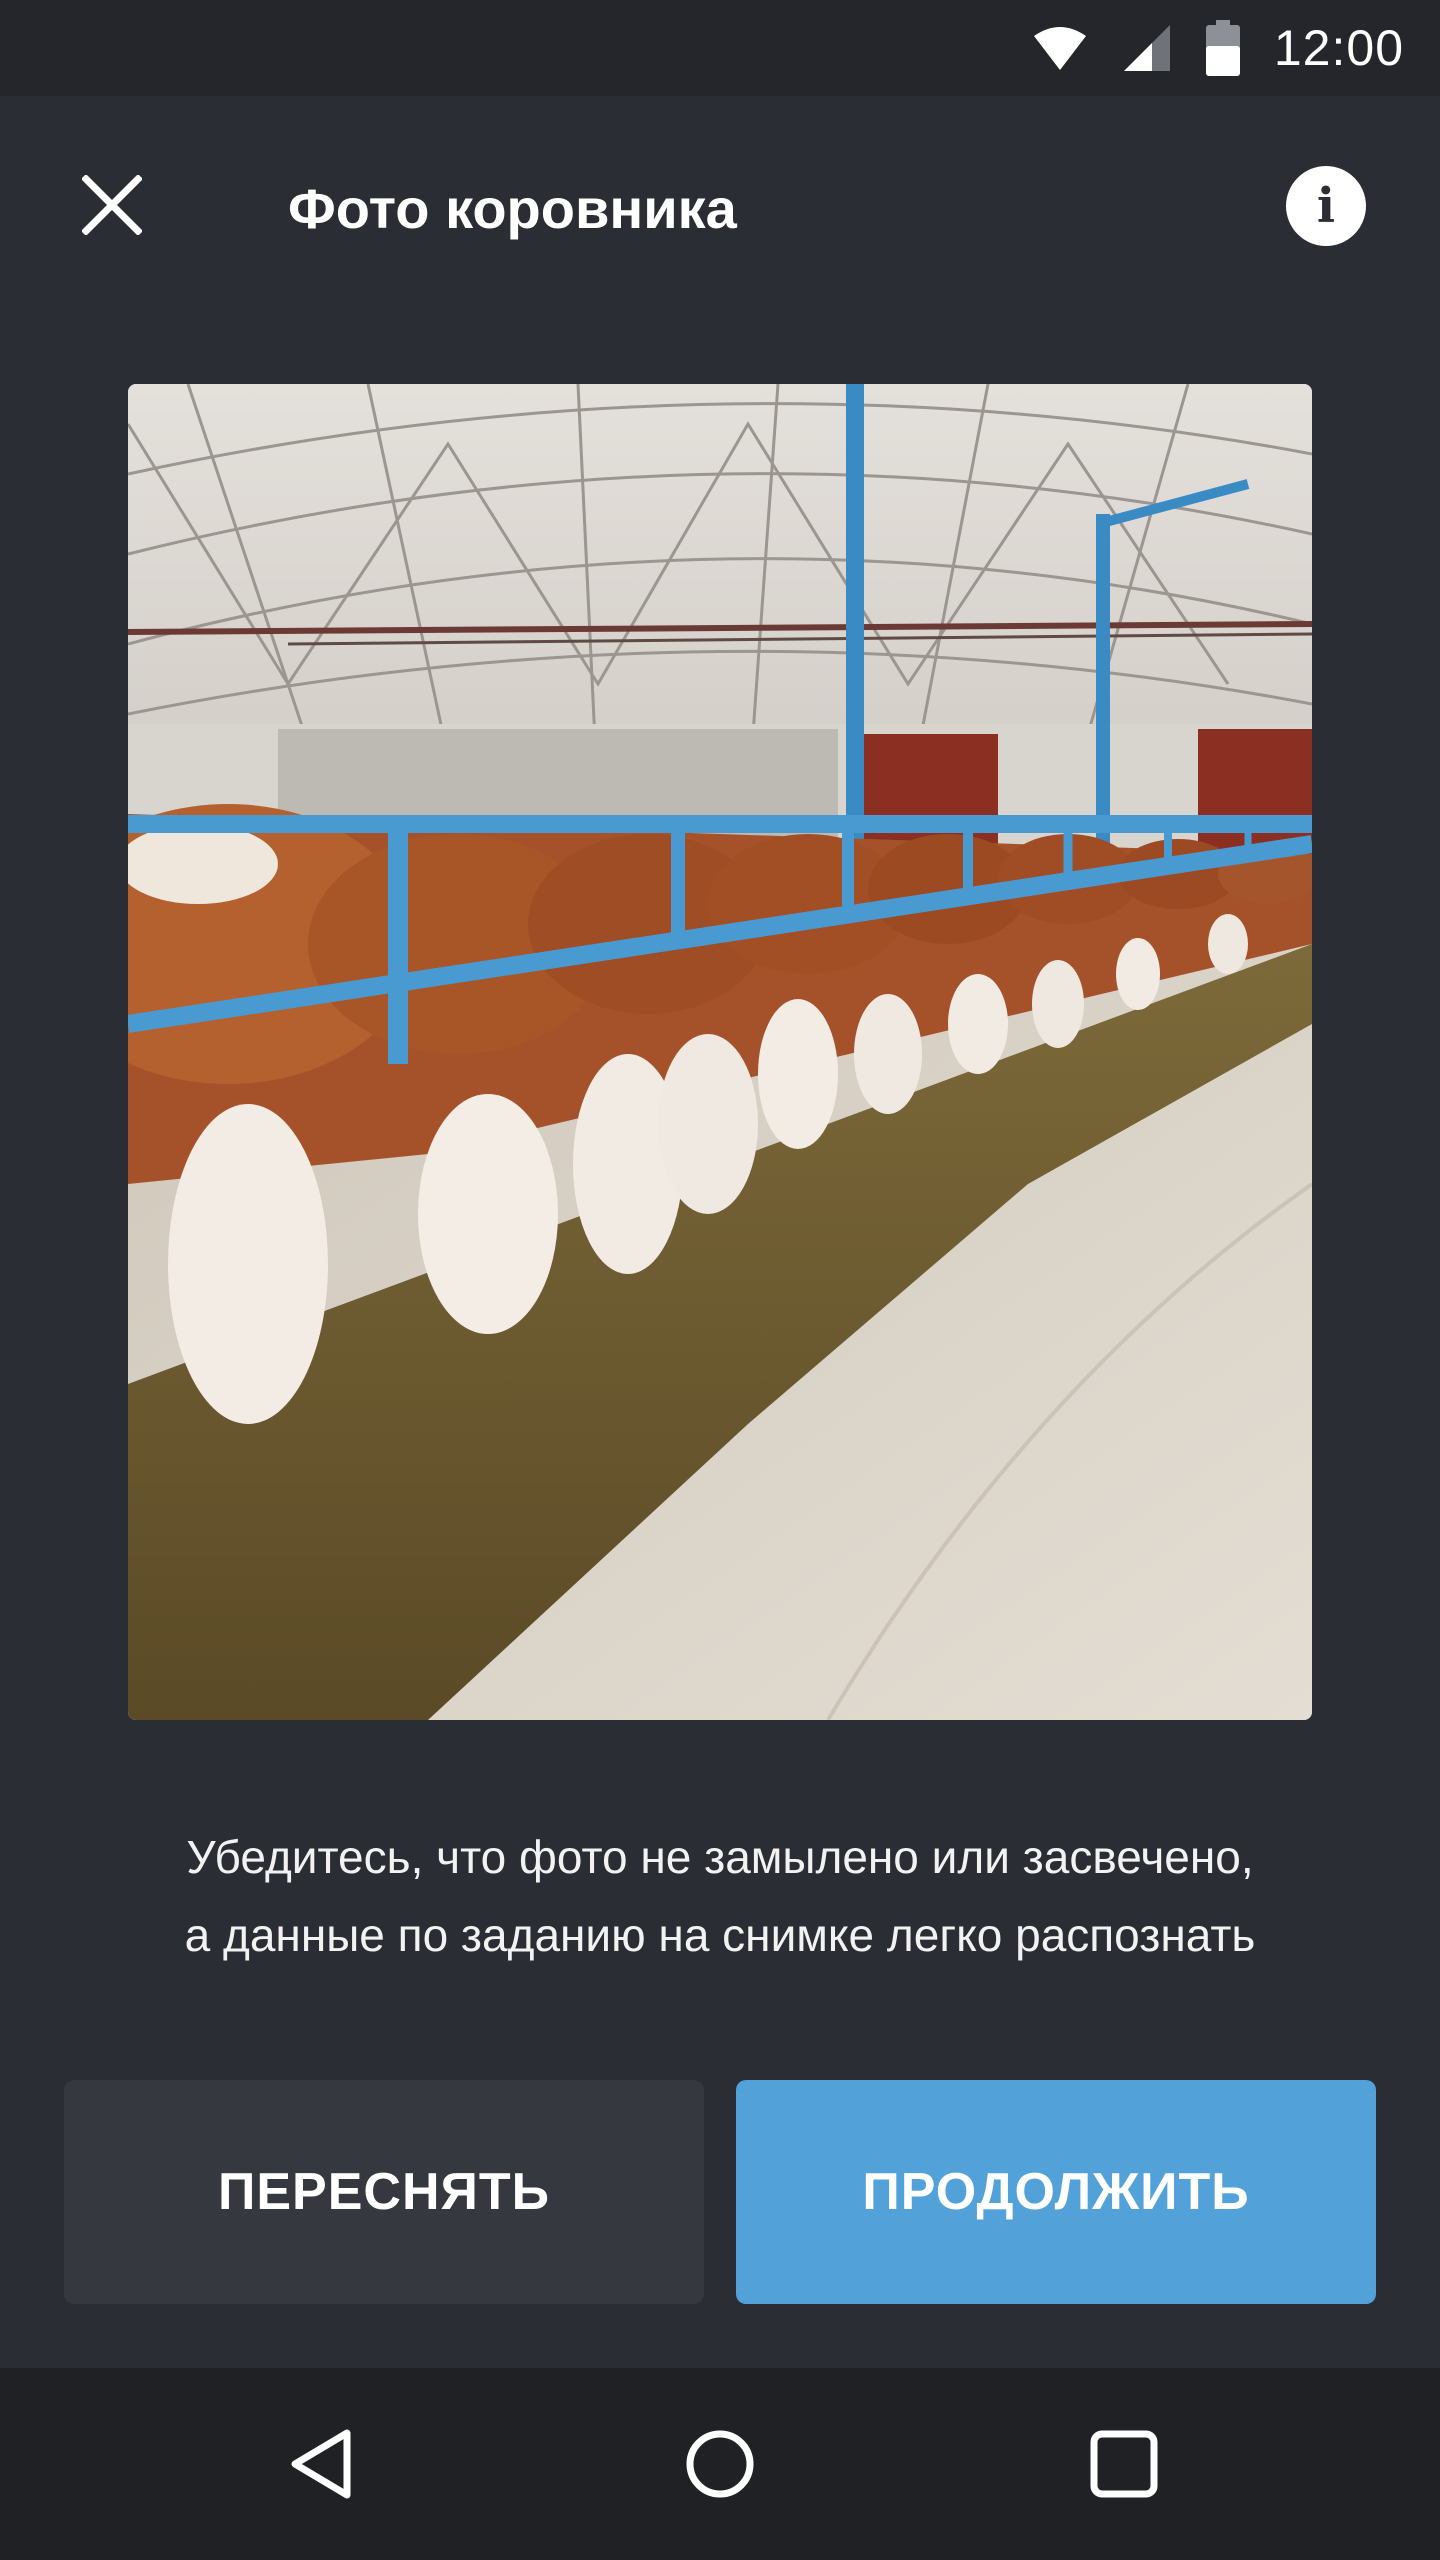 This screenshot has height=2560, width=1440. I want to click on info-icon: i, so click(1326, 206).